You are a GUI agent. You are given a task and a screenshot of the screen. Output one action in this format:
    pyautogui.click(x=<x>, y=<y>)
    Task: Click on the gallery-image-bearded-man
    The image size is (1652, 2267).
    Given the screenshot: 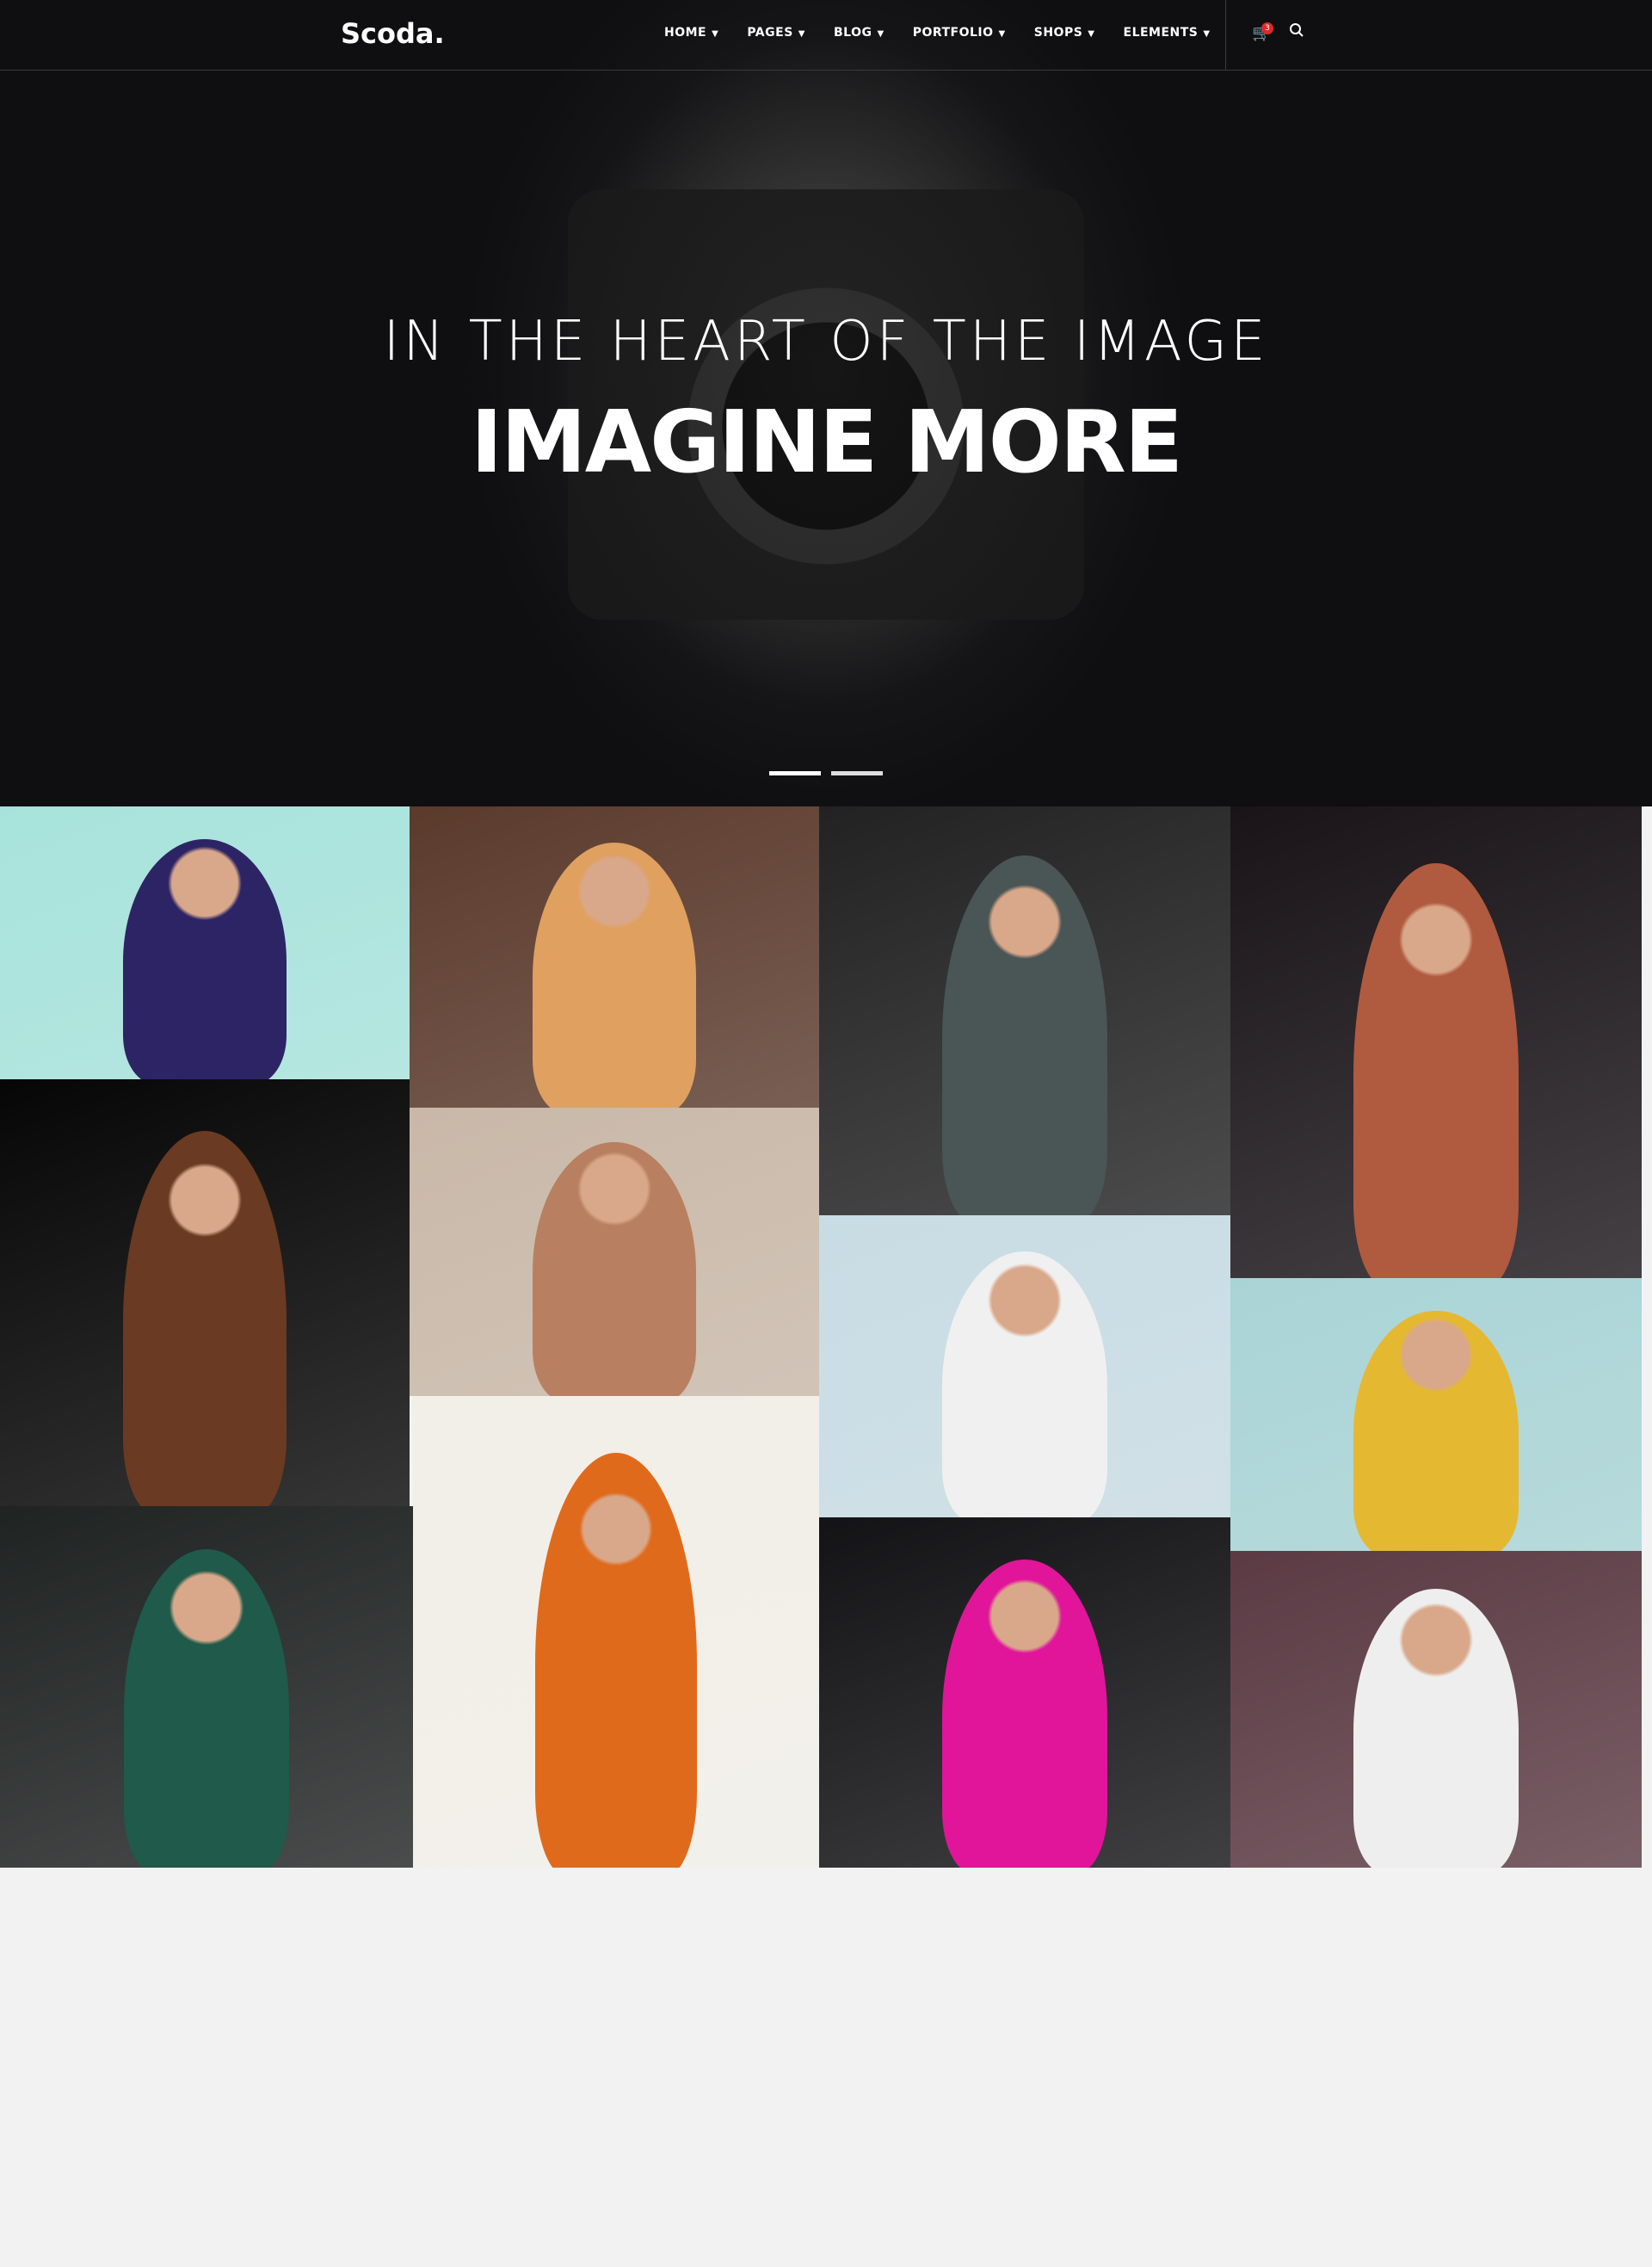 What is the action you would take?
    pyautogui.click(x=205, y=1293)
    